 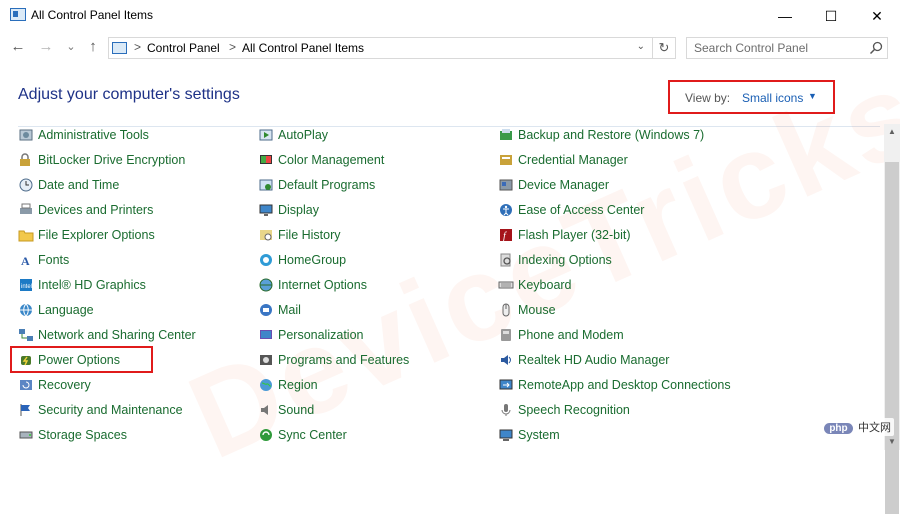 What do you see at coordinates (537, 310) in the screenshot?
I see `control-panel-item-label: Mouse` at bounding box center [537, 310].